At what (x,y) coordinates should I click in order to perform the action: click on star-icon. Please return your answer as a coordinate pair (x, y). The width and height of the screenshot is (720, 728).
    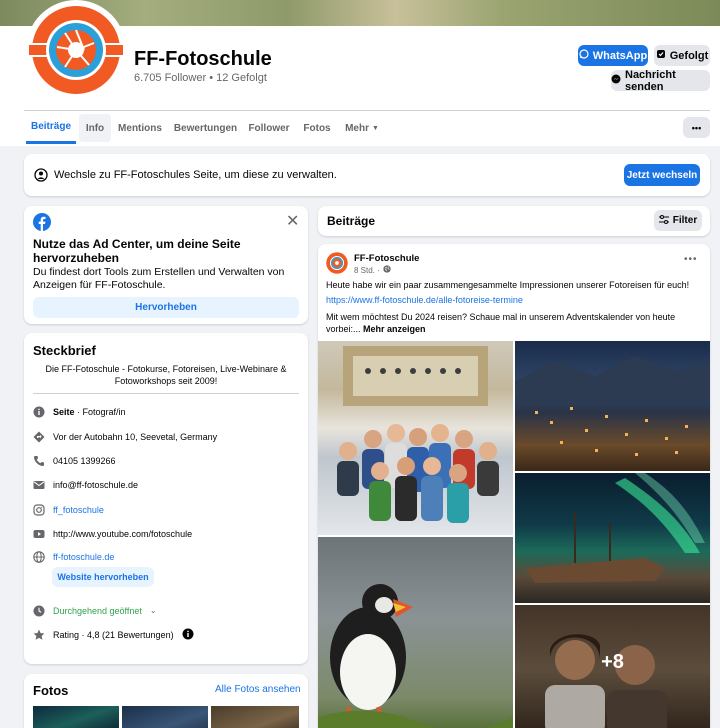
    Looking at the image, I should click on (38, 635).